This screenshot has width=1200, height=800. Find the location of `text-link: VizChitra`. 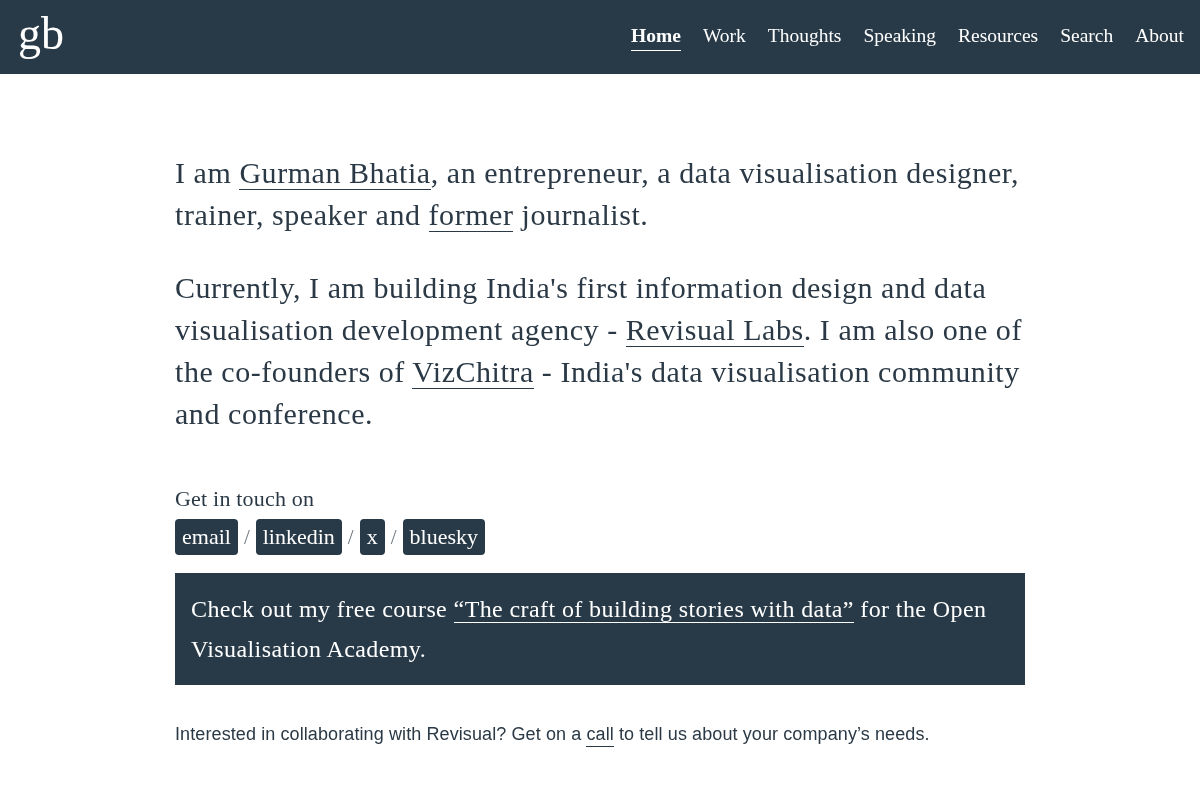

text-link: VizChitra is located at coordinates (473, 372).